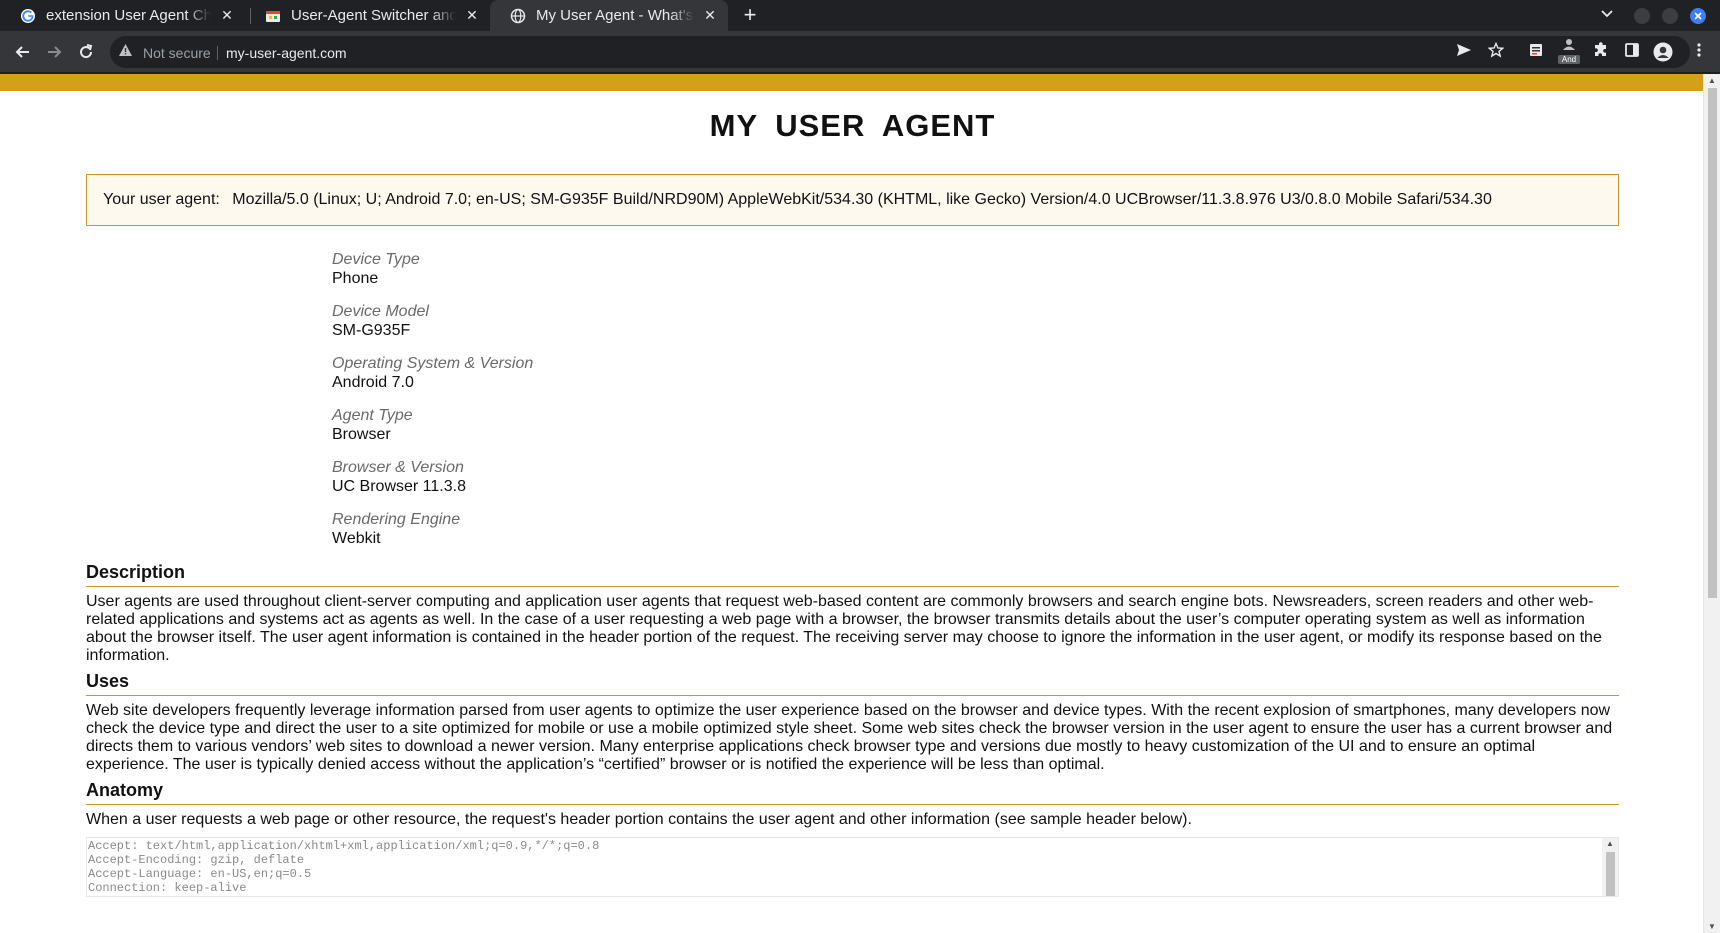  Describe the element at coordinates (398, 467) in the screenshot. I see `detail-label: Browser & Version` at that location.